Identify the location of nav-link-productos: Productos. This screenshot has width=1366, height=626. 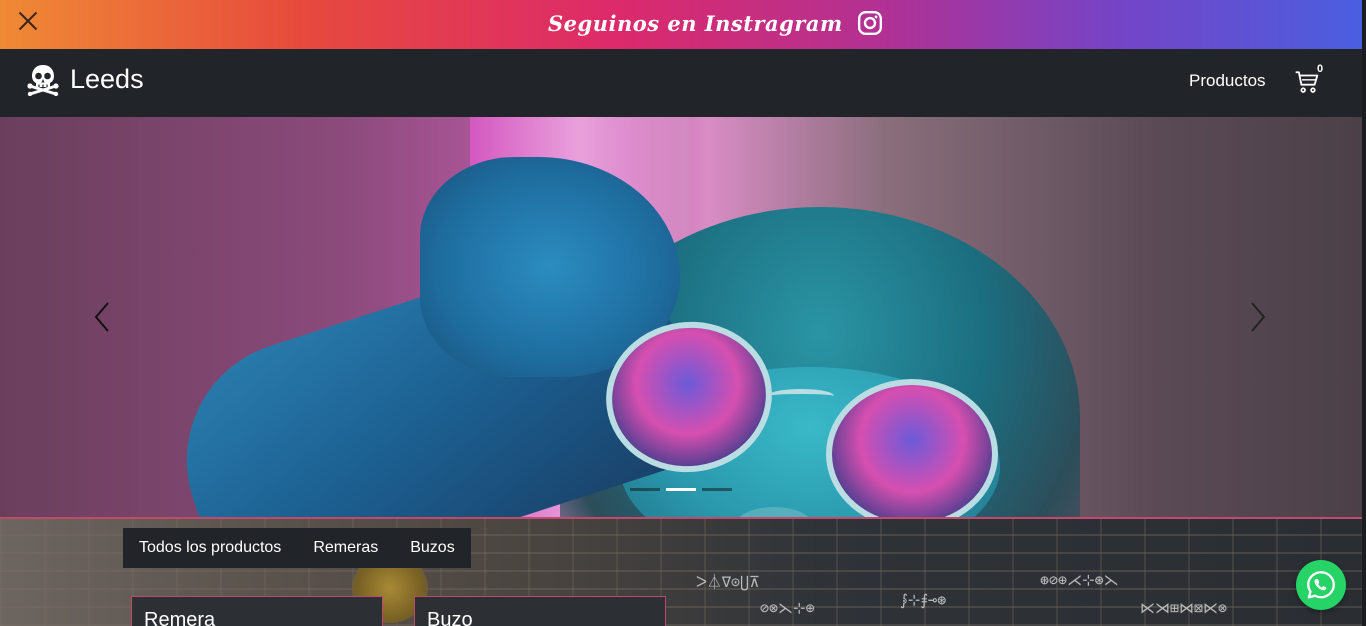
(1227, 81).